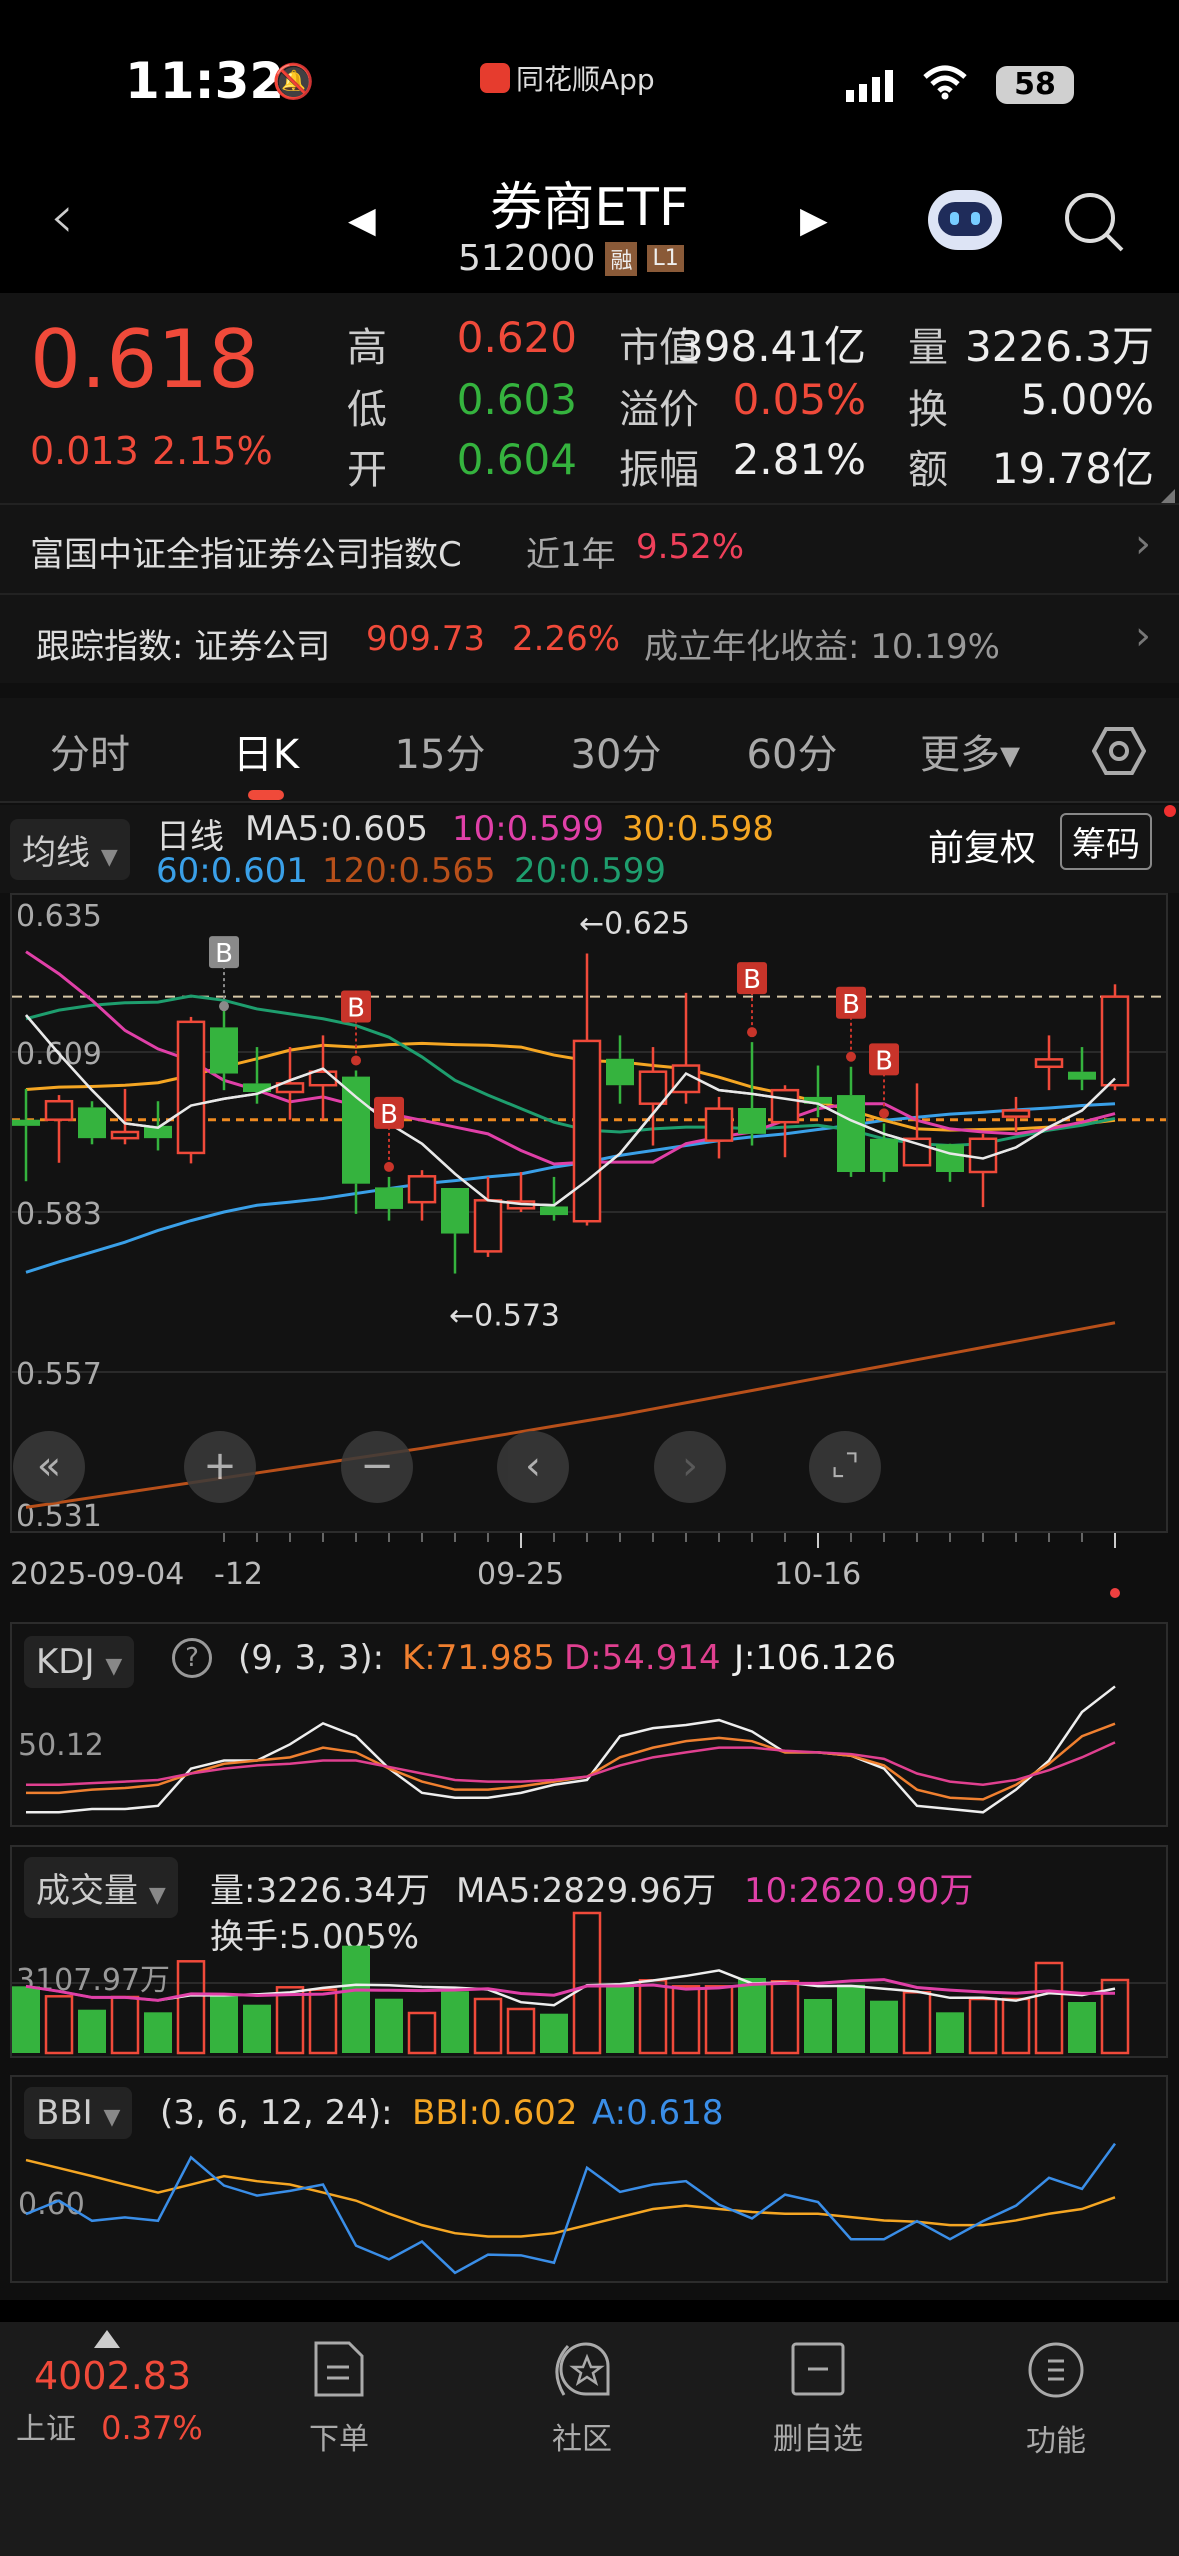  I want to click on nav-community-label: 社区, so click(582, 2439).